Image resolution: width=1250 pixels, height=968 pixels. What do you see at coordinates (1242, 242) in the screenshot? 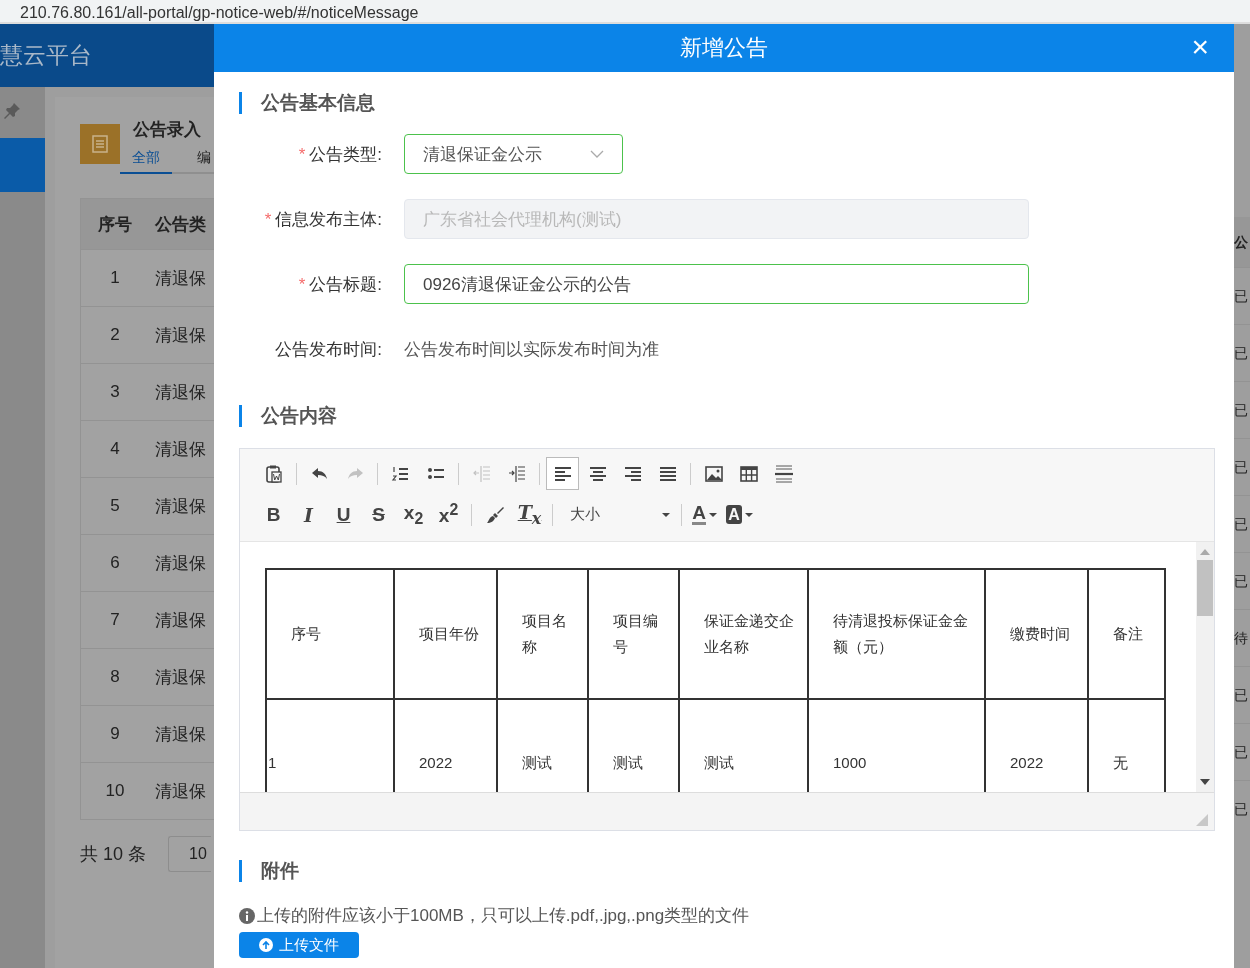
I see `column-header: 公` at bounding box center [1242, 242].